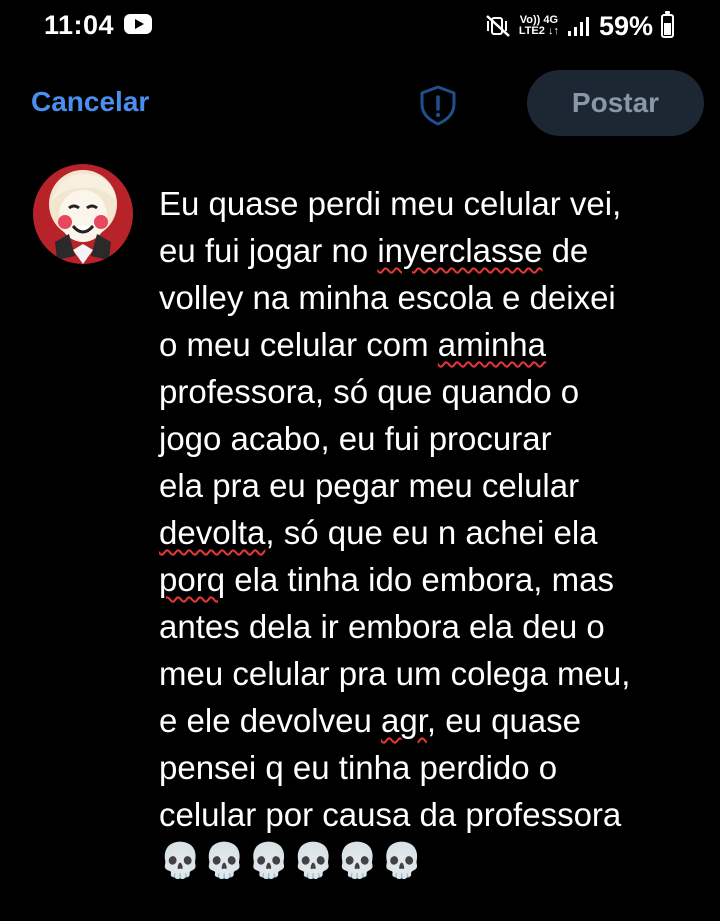  Describe the element at coordinates (387, 297) in the screenshot. I see `text-segment: volley na minha escola e deixei` at that location.